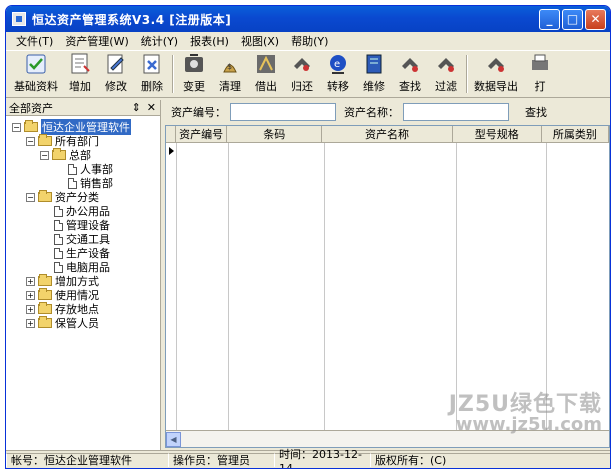  I want to click on tree-panel-header: 全部资产 ⇕ ✕, so click(83, 108).